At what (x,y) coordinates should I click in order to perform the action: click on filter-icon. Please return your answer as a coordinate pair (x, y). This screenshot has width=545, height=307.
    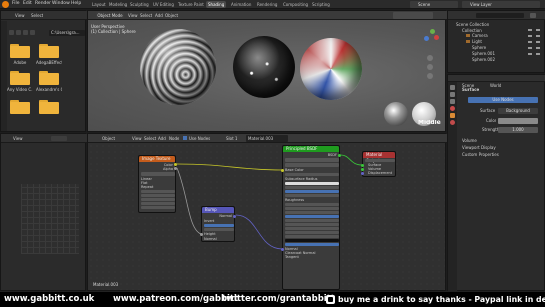
    Looking at the image, I should click on (533, 15).